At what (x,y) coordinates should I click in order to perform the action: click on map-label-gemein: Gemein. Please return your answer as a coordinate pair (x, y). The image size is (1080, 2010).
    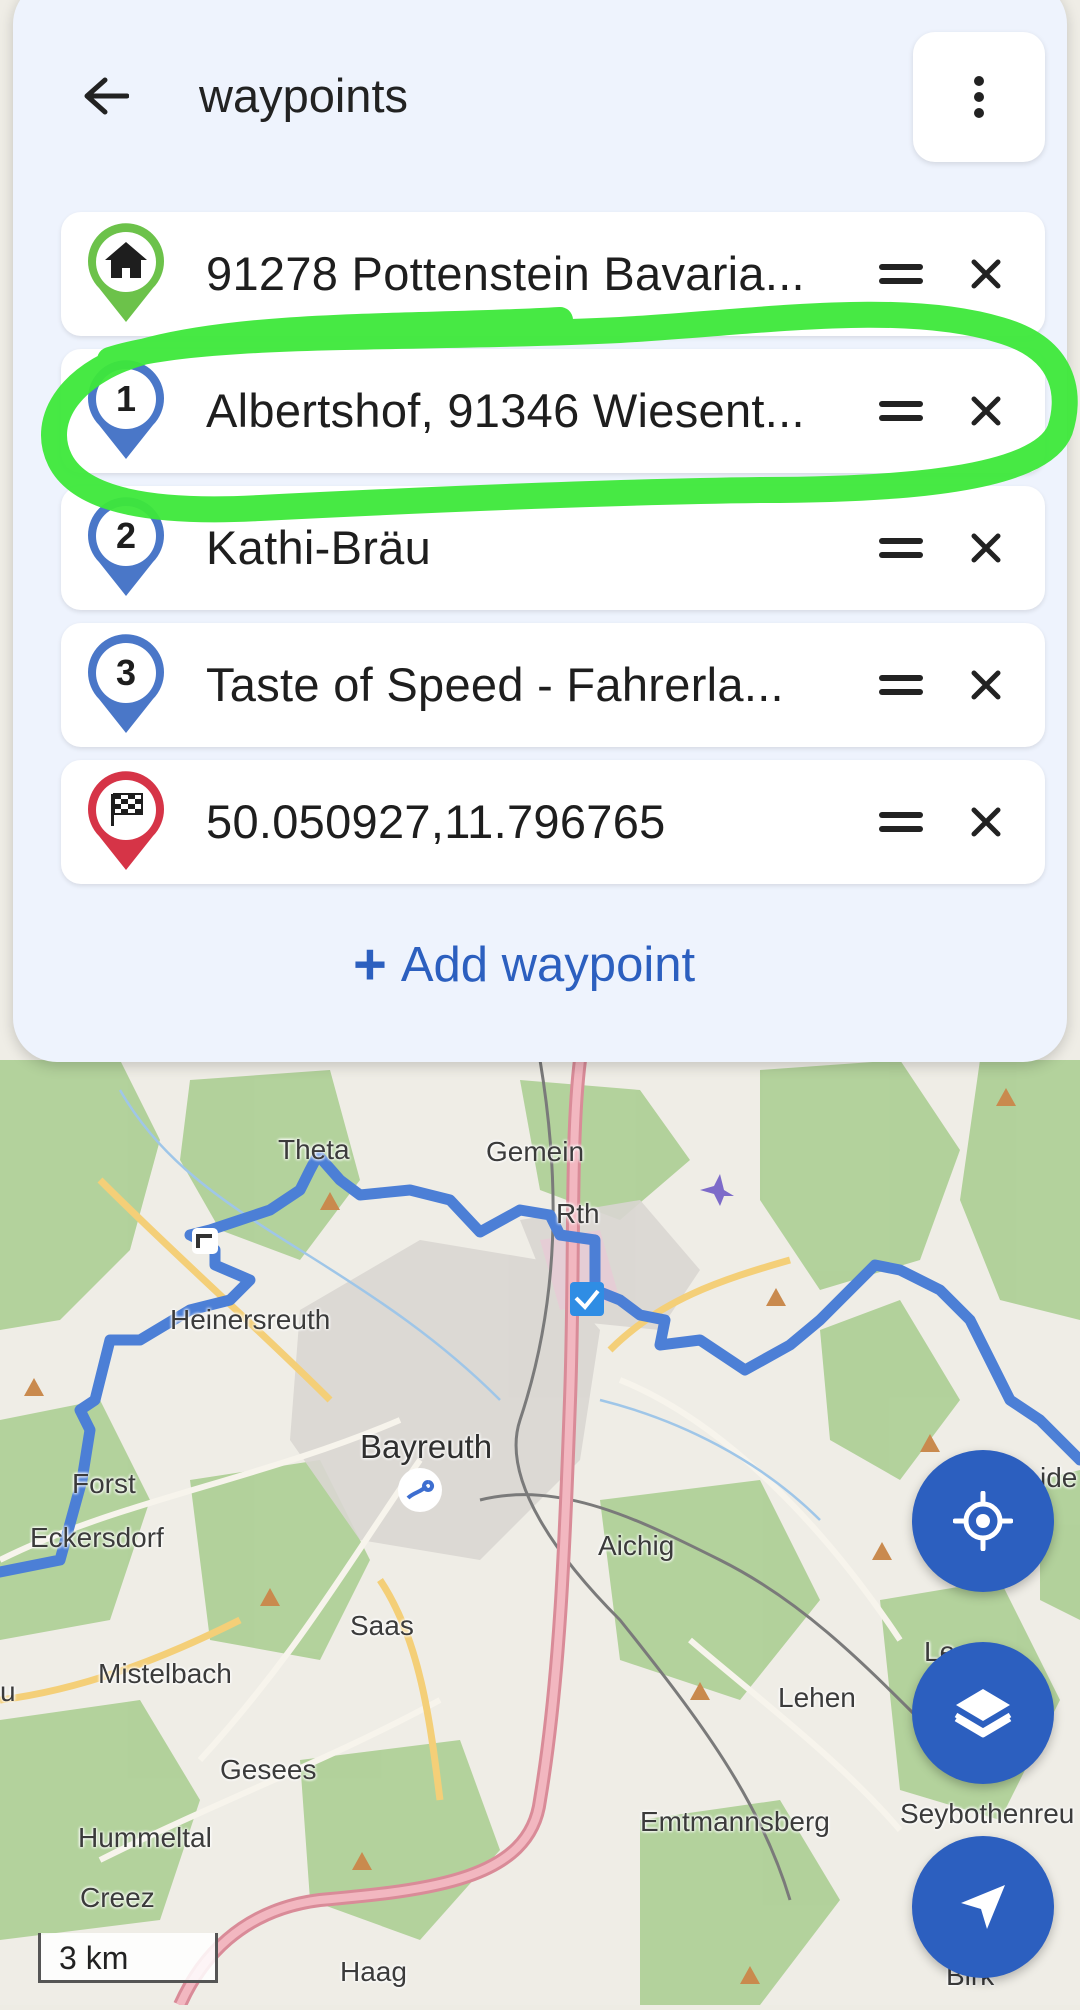
    Looking at the image, I should click on (535, 1151).